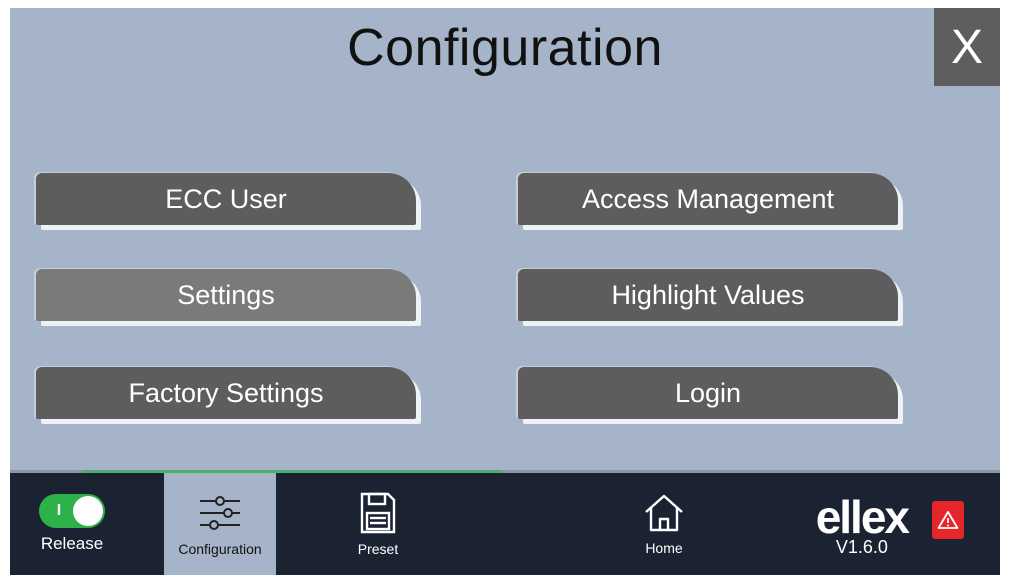  What do you see at coordinates (72, 543) in the screenshot?
I see `nav-release-label: Release` at bounding box center [72, 543].